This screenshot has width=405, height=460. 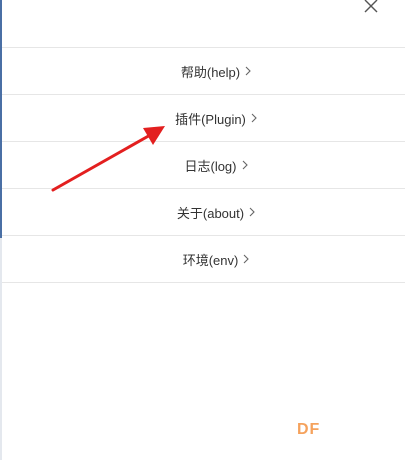 I want to click on menu-item-help: 帮助(help), so click(x=203, y=71).